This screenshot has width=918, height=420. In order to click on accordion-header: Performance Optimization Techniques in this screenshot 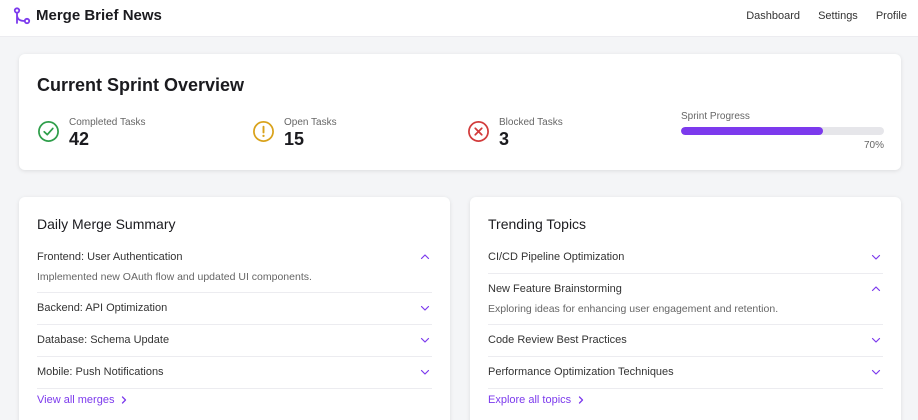, I will do `click(685, 372)`.